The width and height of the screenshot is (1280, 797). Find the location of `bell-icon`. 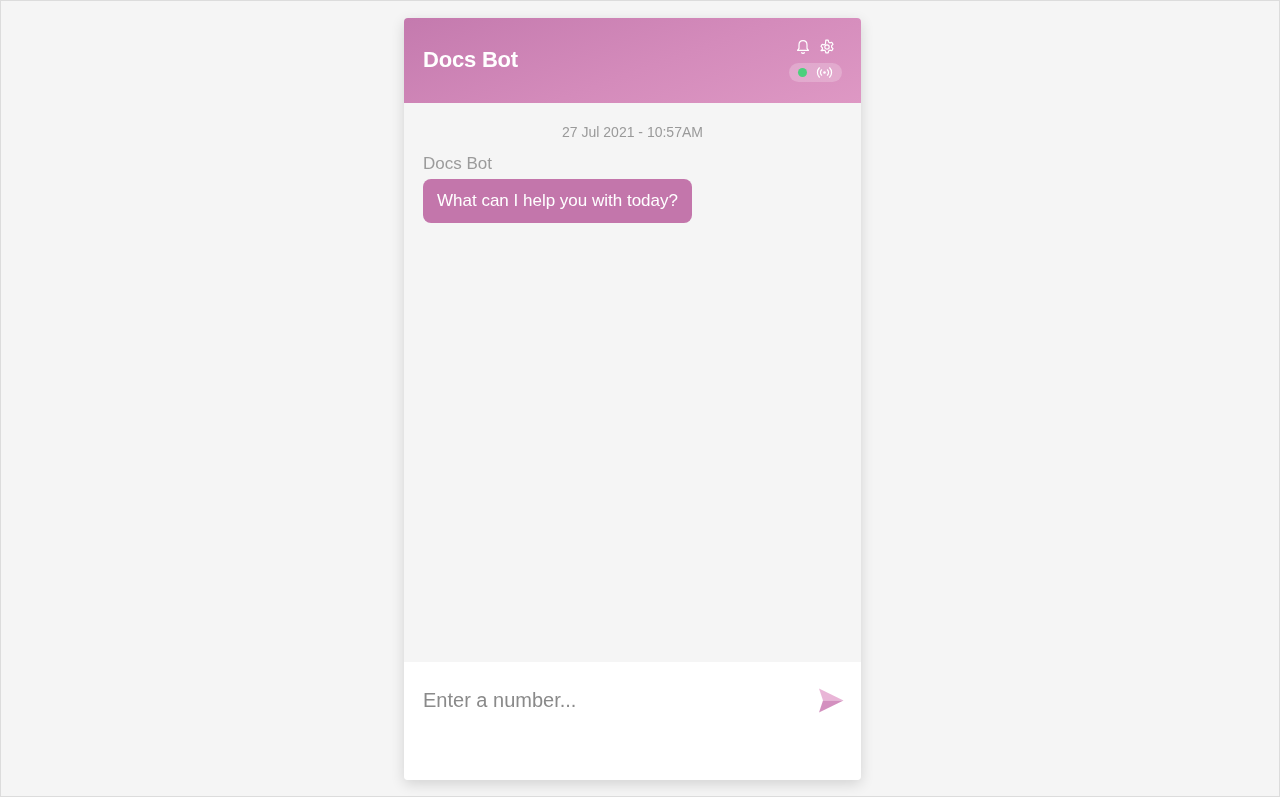

bell-icon is located at coordinates (803, 47).